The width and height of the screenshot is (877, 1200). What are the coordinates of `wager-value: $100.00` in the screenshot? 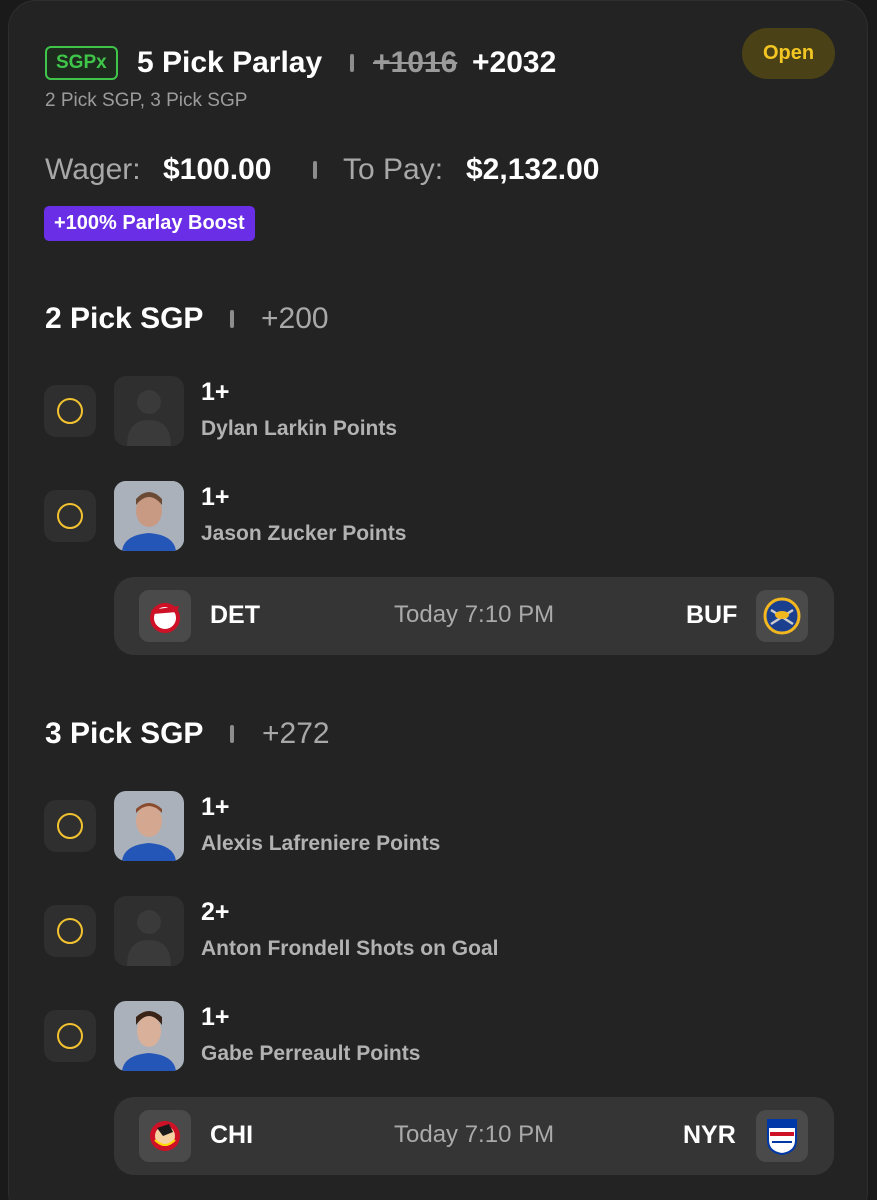 It's located at (217, 169).